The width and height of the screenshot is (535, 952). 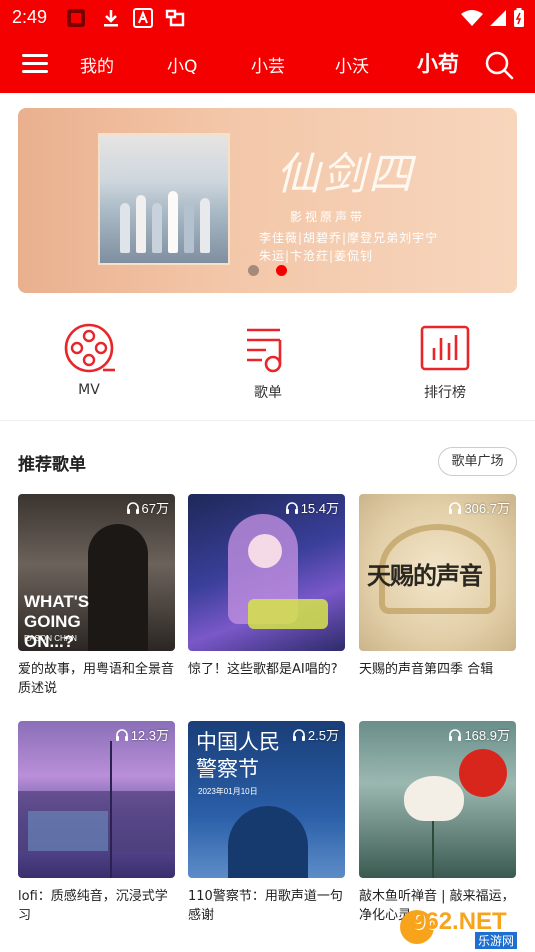 What do you see at coordinates (50, 638) in the screenshot?
I see `cover-subtext: EASON CHAN` at bounding box center [50, 638].